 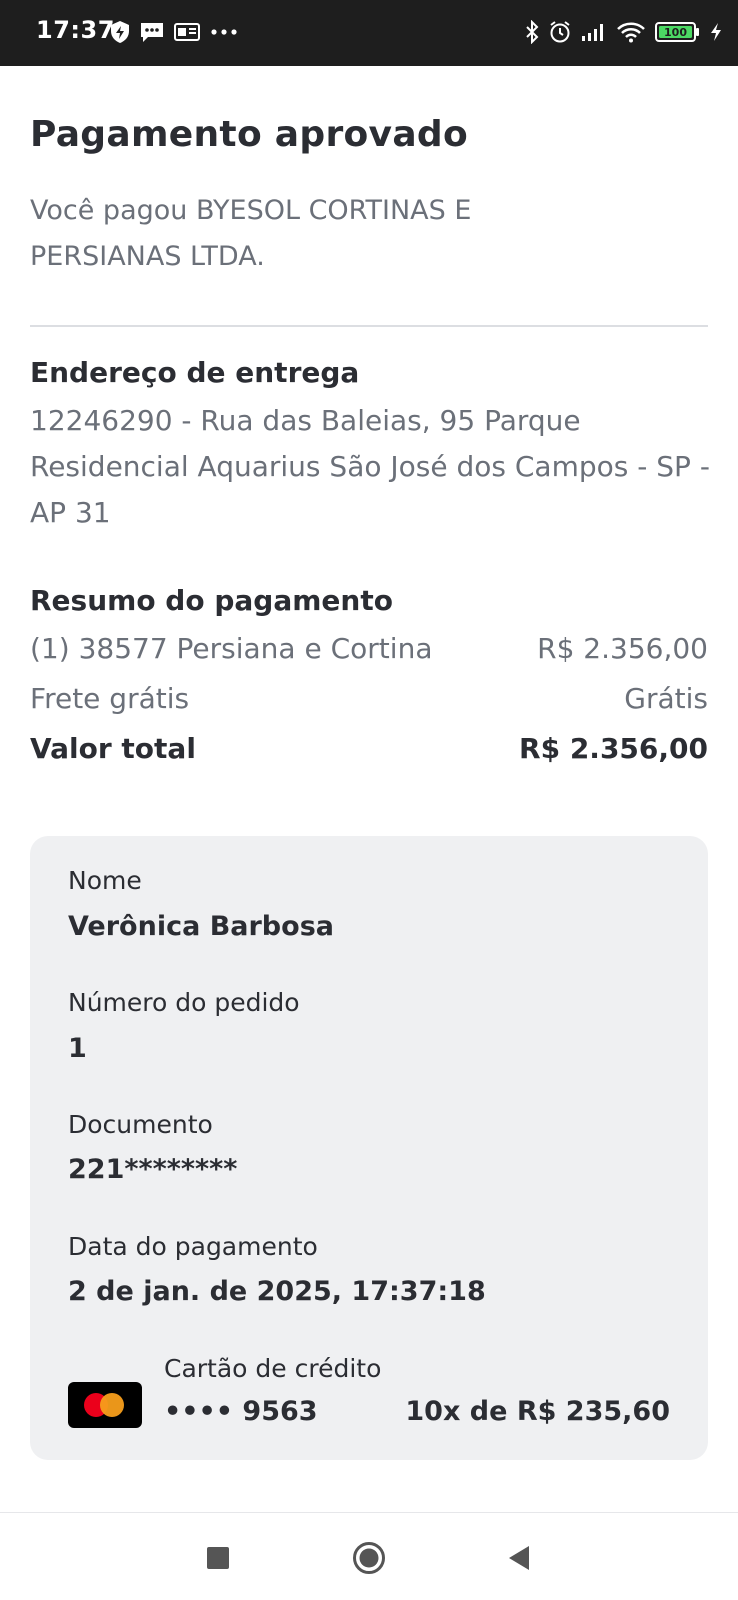 What do you see at coordinates (631, 32) in the screenshot?
I see `wifi-icon` at bounding box center [631, 32].